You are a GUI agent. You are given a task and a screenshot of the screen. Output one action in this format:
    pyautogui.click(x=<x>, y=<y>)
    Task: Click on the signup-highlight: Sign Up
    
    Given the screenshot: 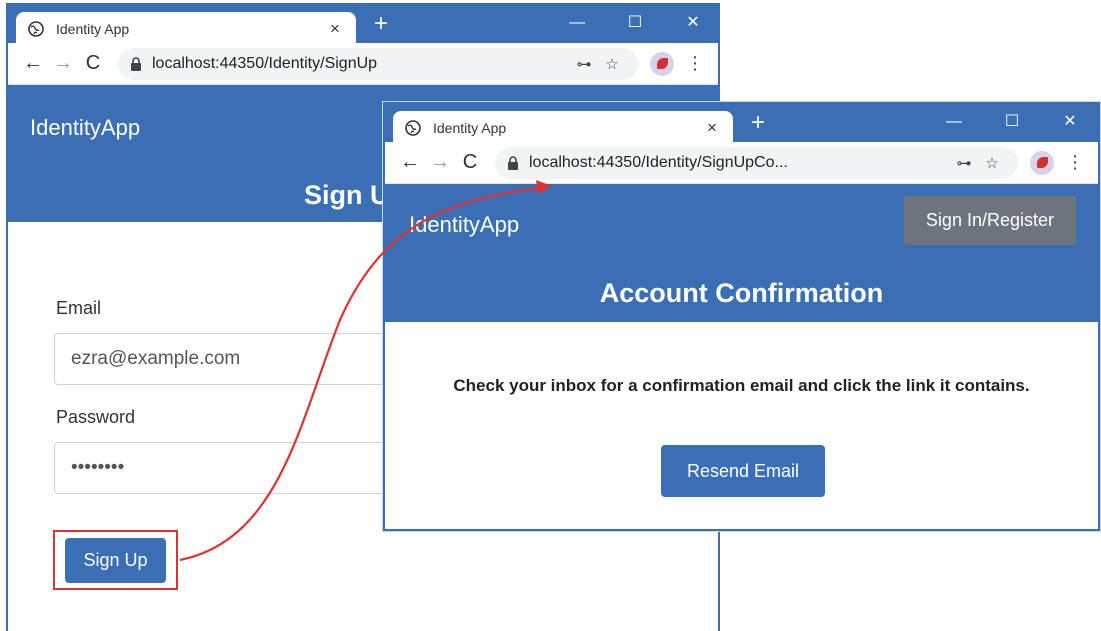 What is the action you would take?
    pyautogui.click(x=115, y=560)
    